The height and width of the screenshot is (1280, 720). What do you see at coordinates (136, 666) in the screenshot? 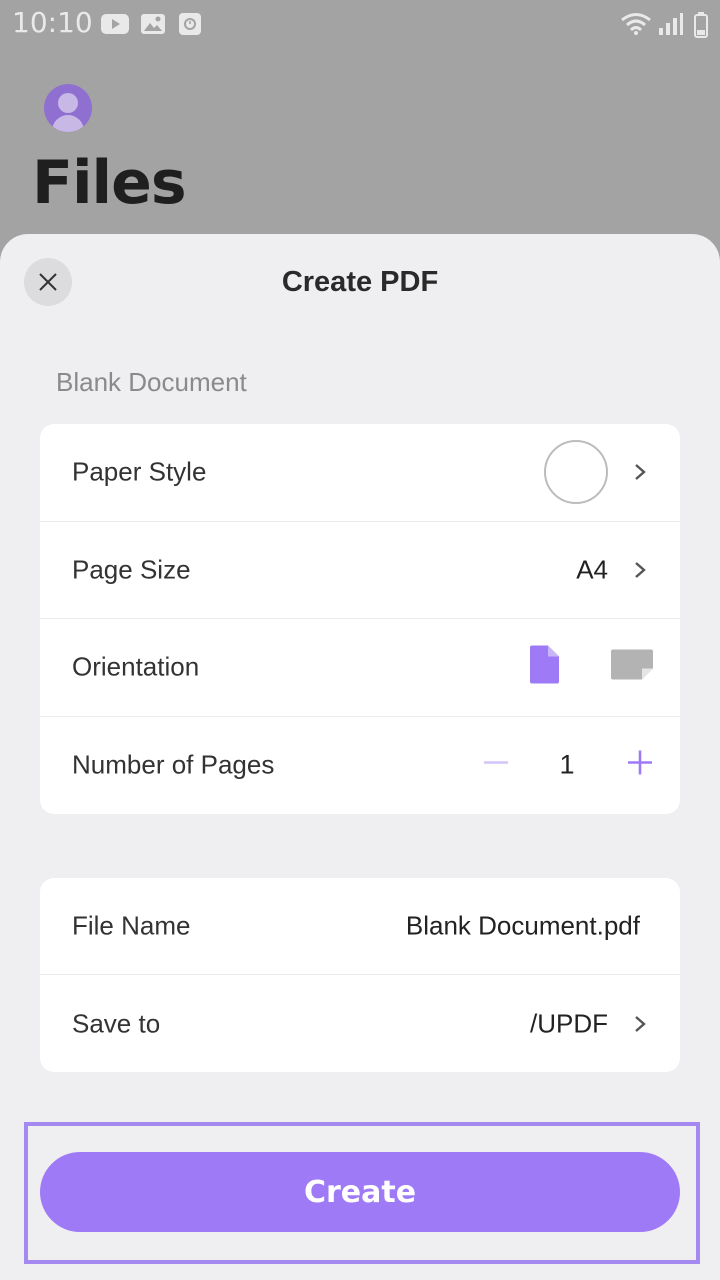
I see `orientation-label: Orientation` at bounding box center [136, 666].